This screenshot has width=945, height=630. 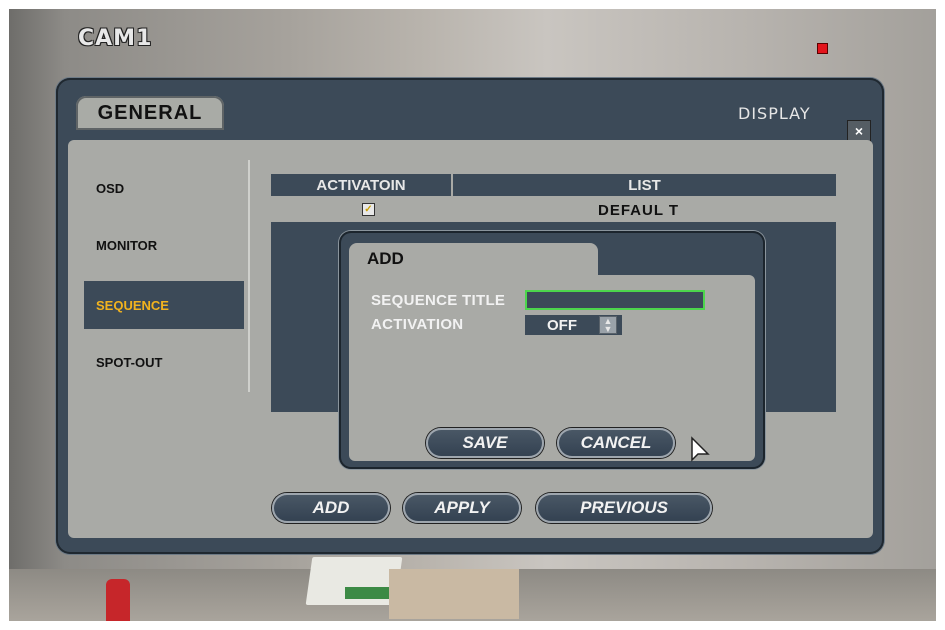 What do you see at coordinates (644, 185) in the screenshot?
I see `column-header-list: LIST` at bounding box center [644, 185].